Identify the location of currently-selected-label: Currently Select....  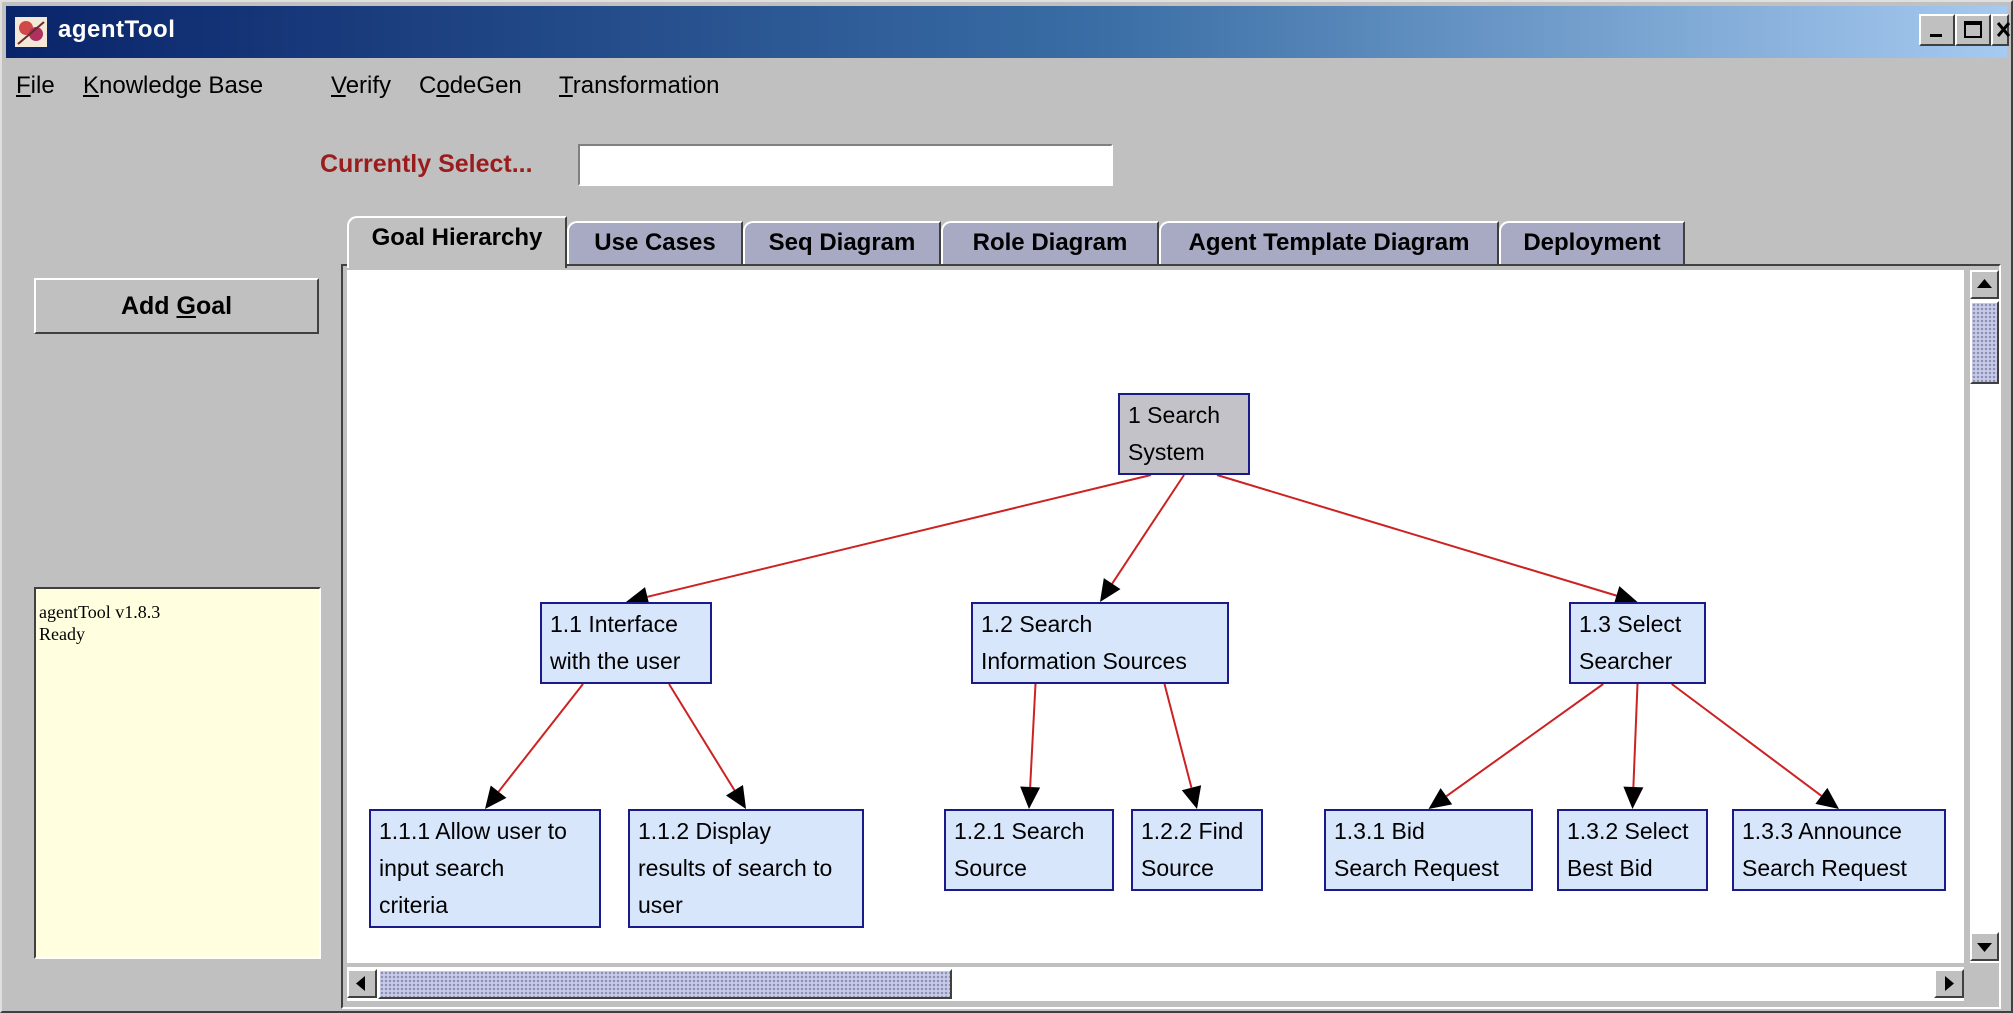
(426, 164).